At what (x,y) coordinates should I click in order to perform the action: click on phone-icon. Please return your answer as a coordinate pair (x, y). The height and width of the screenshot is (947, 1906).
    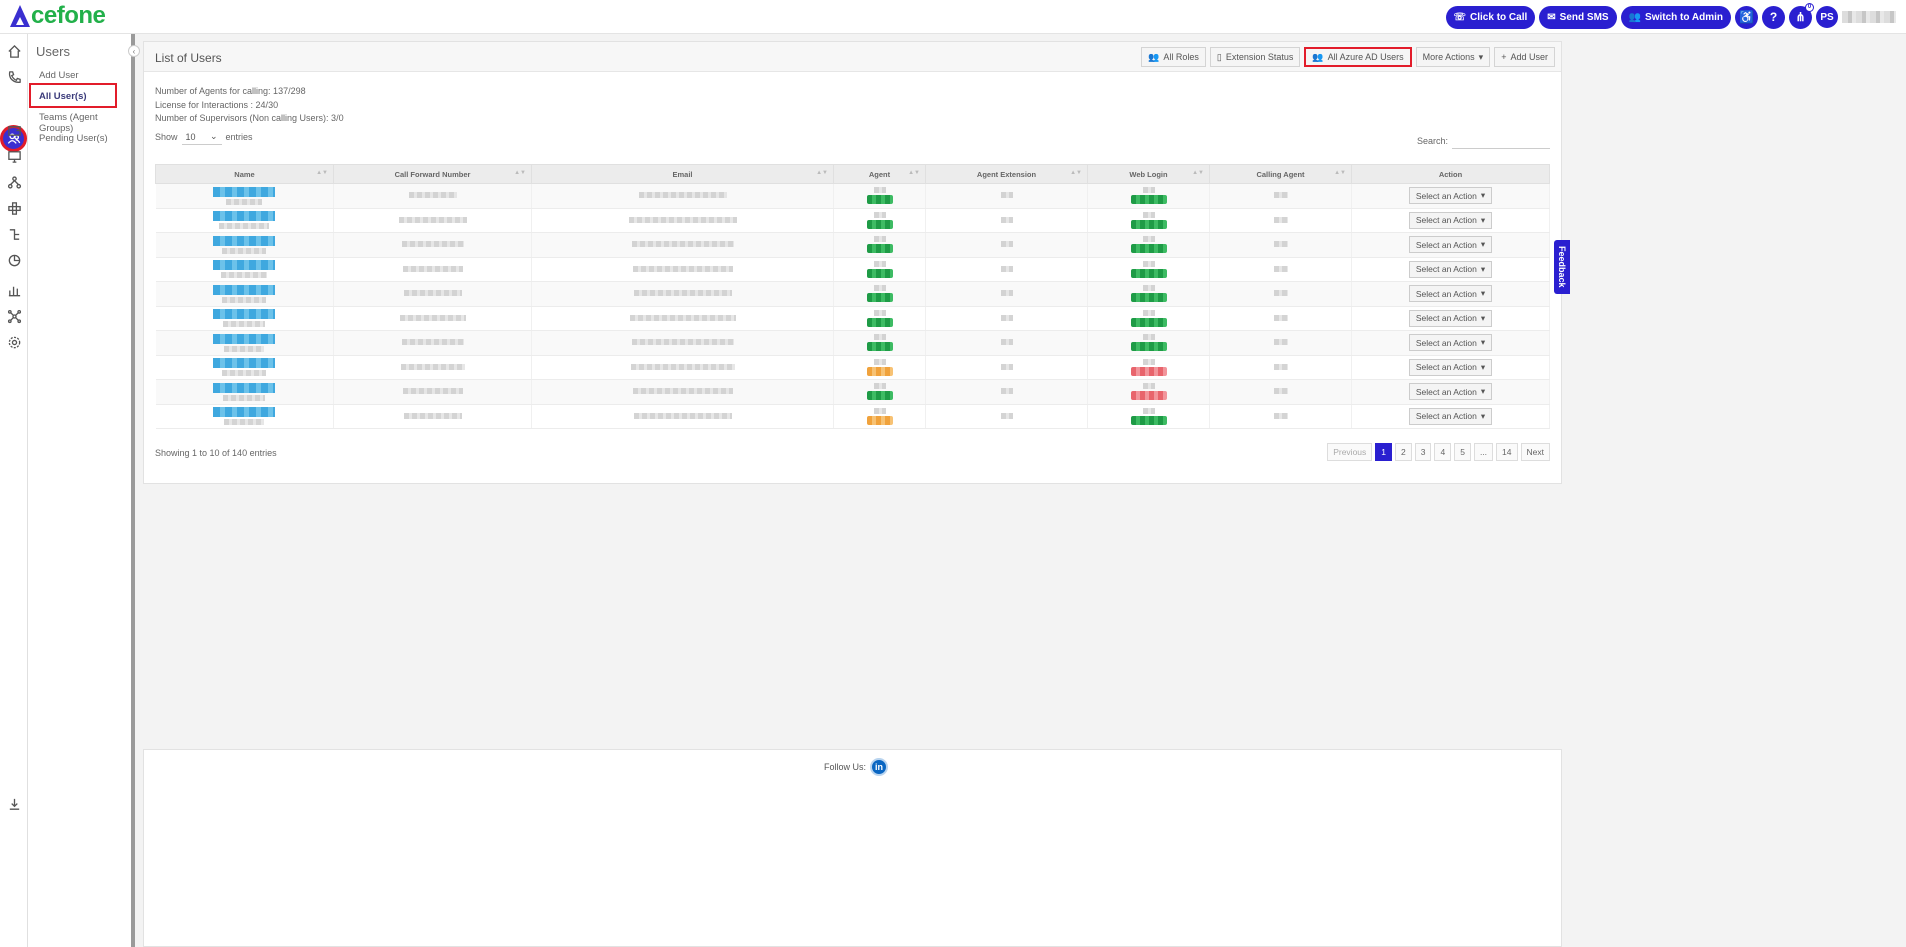
    Looking at the image, I should click on (14, 77).